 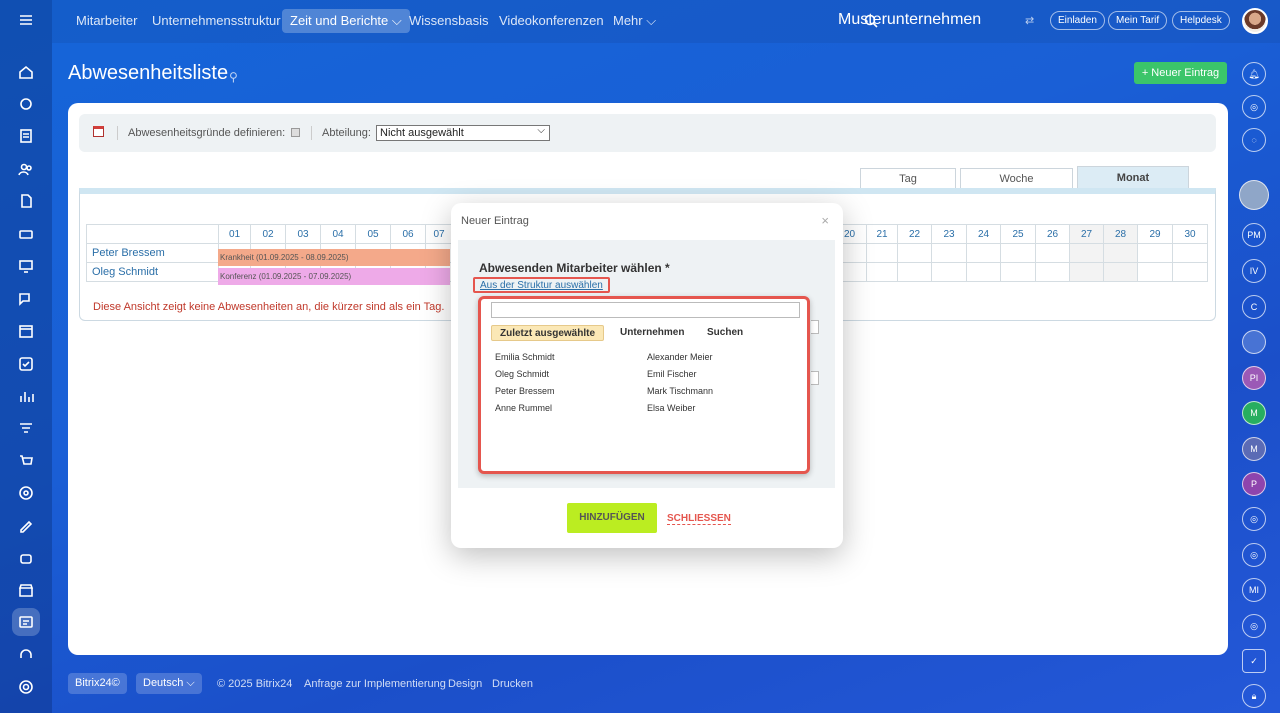 I want to click on add-button: HINZUFÜGEN, so click(x=612, y=518).